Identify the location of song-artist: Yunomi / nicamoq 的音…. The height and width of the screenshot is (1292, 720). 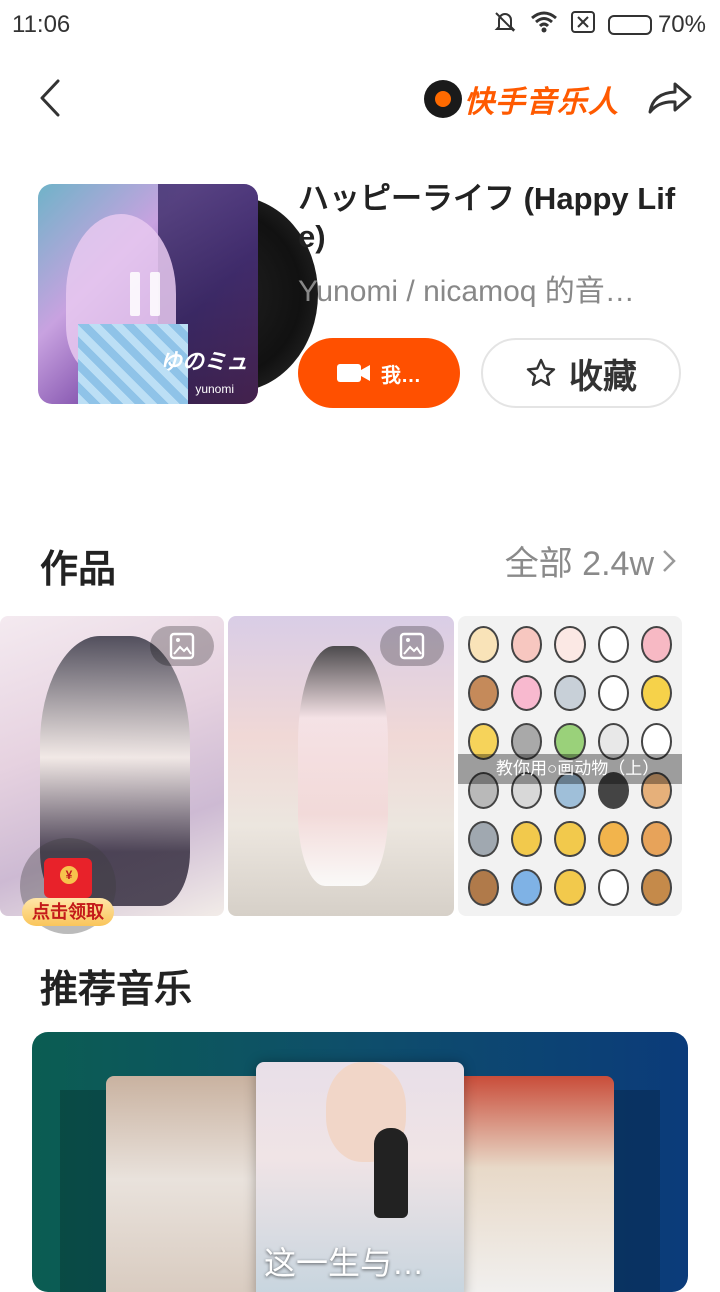
(493, 288).